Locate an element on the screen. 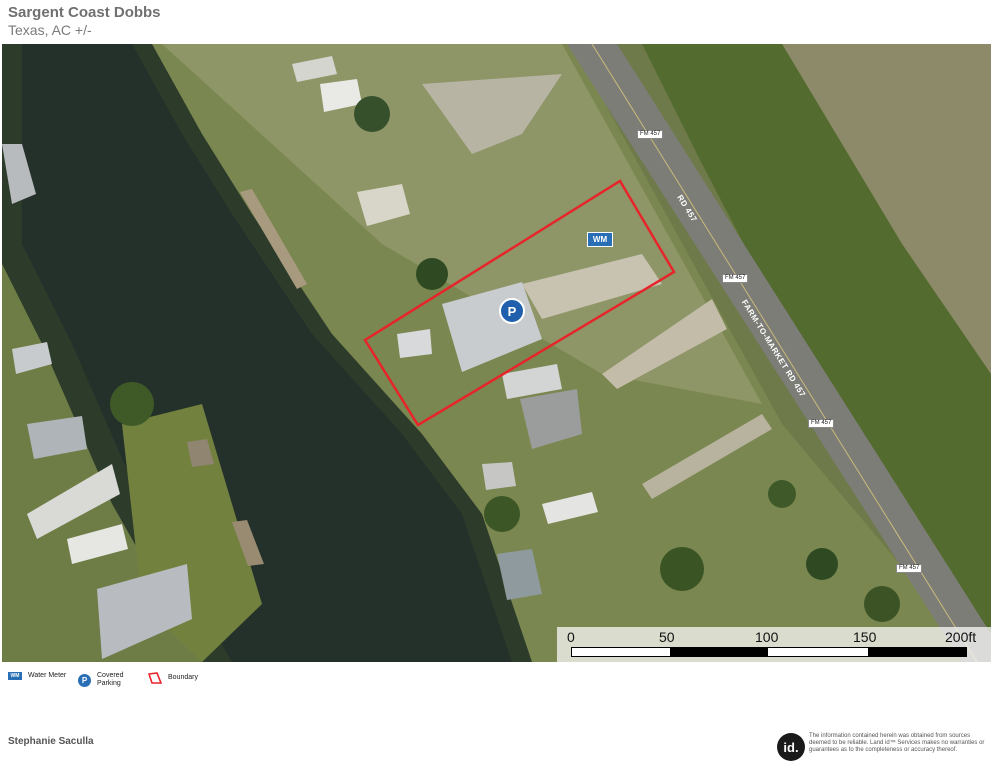 This screenshot has height=767, width=993. scale-bar-track is located at coordinates (769, 652).